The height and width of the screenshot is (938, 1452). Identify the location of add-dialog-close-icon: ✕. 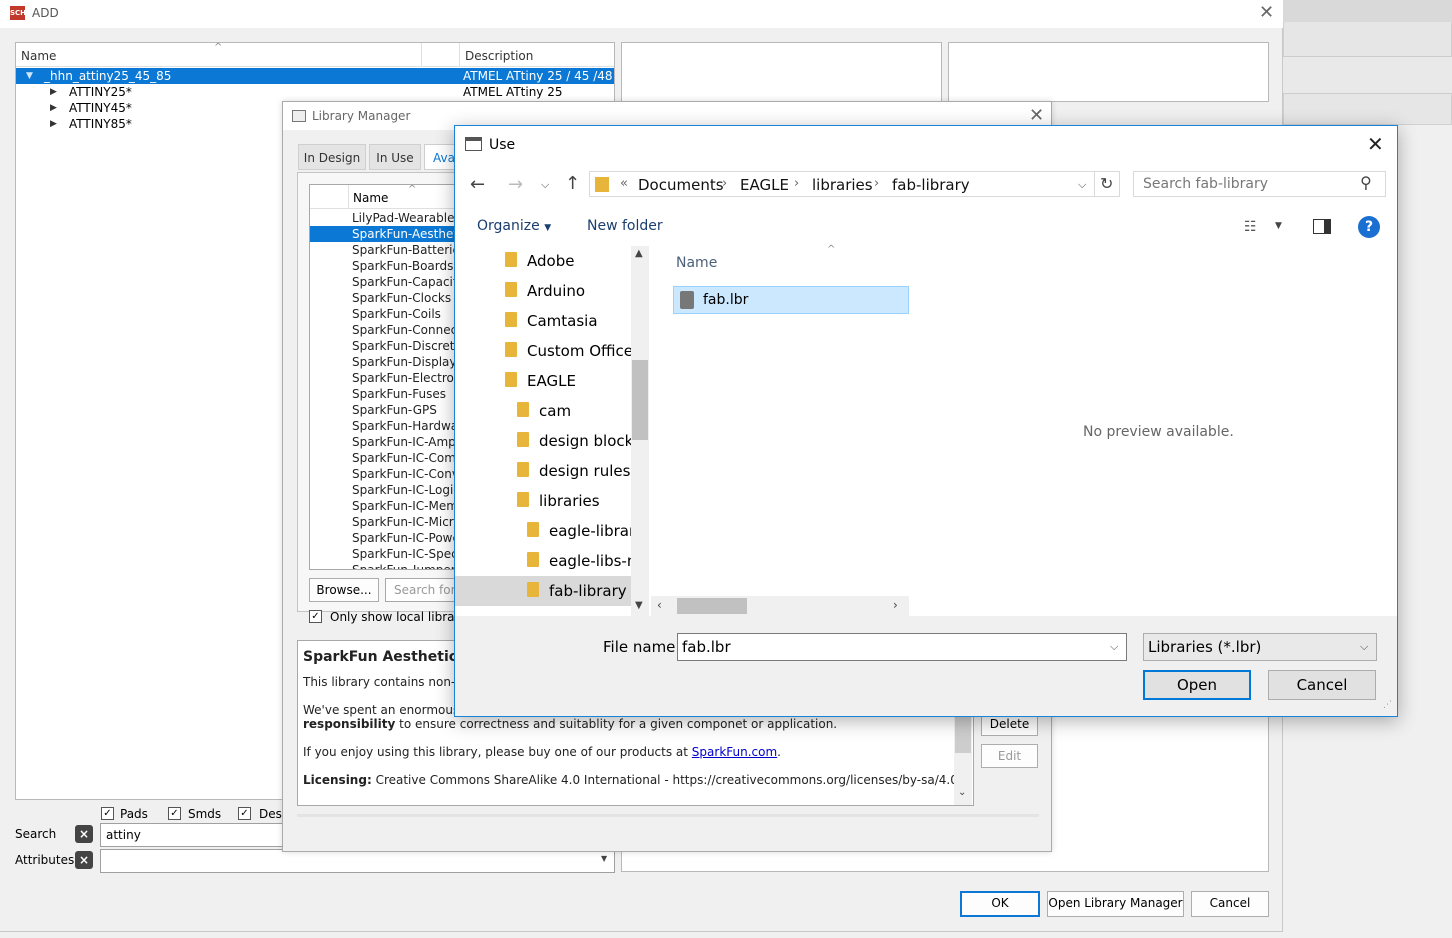
(1266, 13).